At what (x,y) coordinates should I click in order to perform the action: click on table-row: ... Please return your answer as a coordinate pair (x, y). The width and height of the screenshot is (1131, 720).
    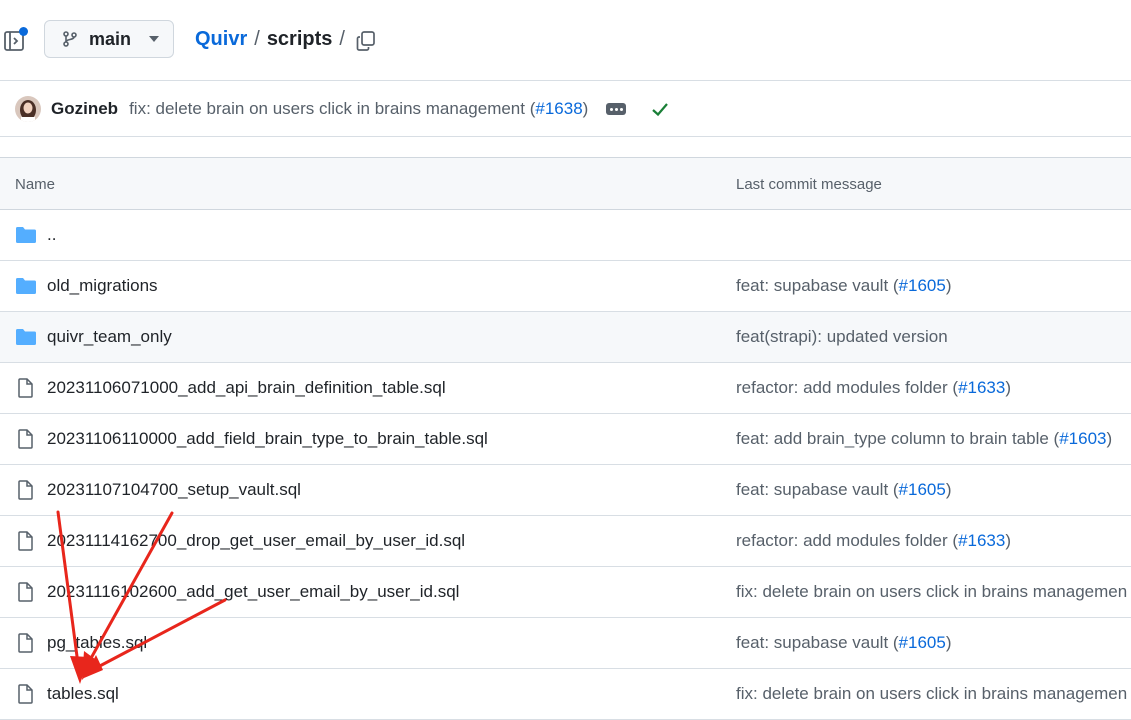
    Looking at the image, I should click on (565, 235).